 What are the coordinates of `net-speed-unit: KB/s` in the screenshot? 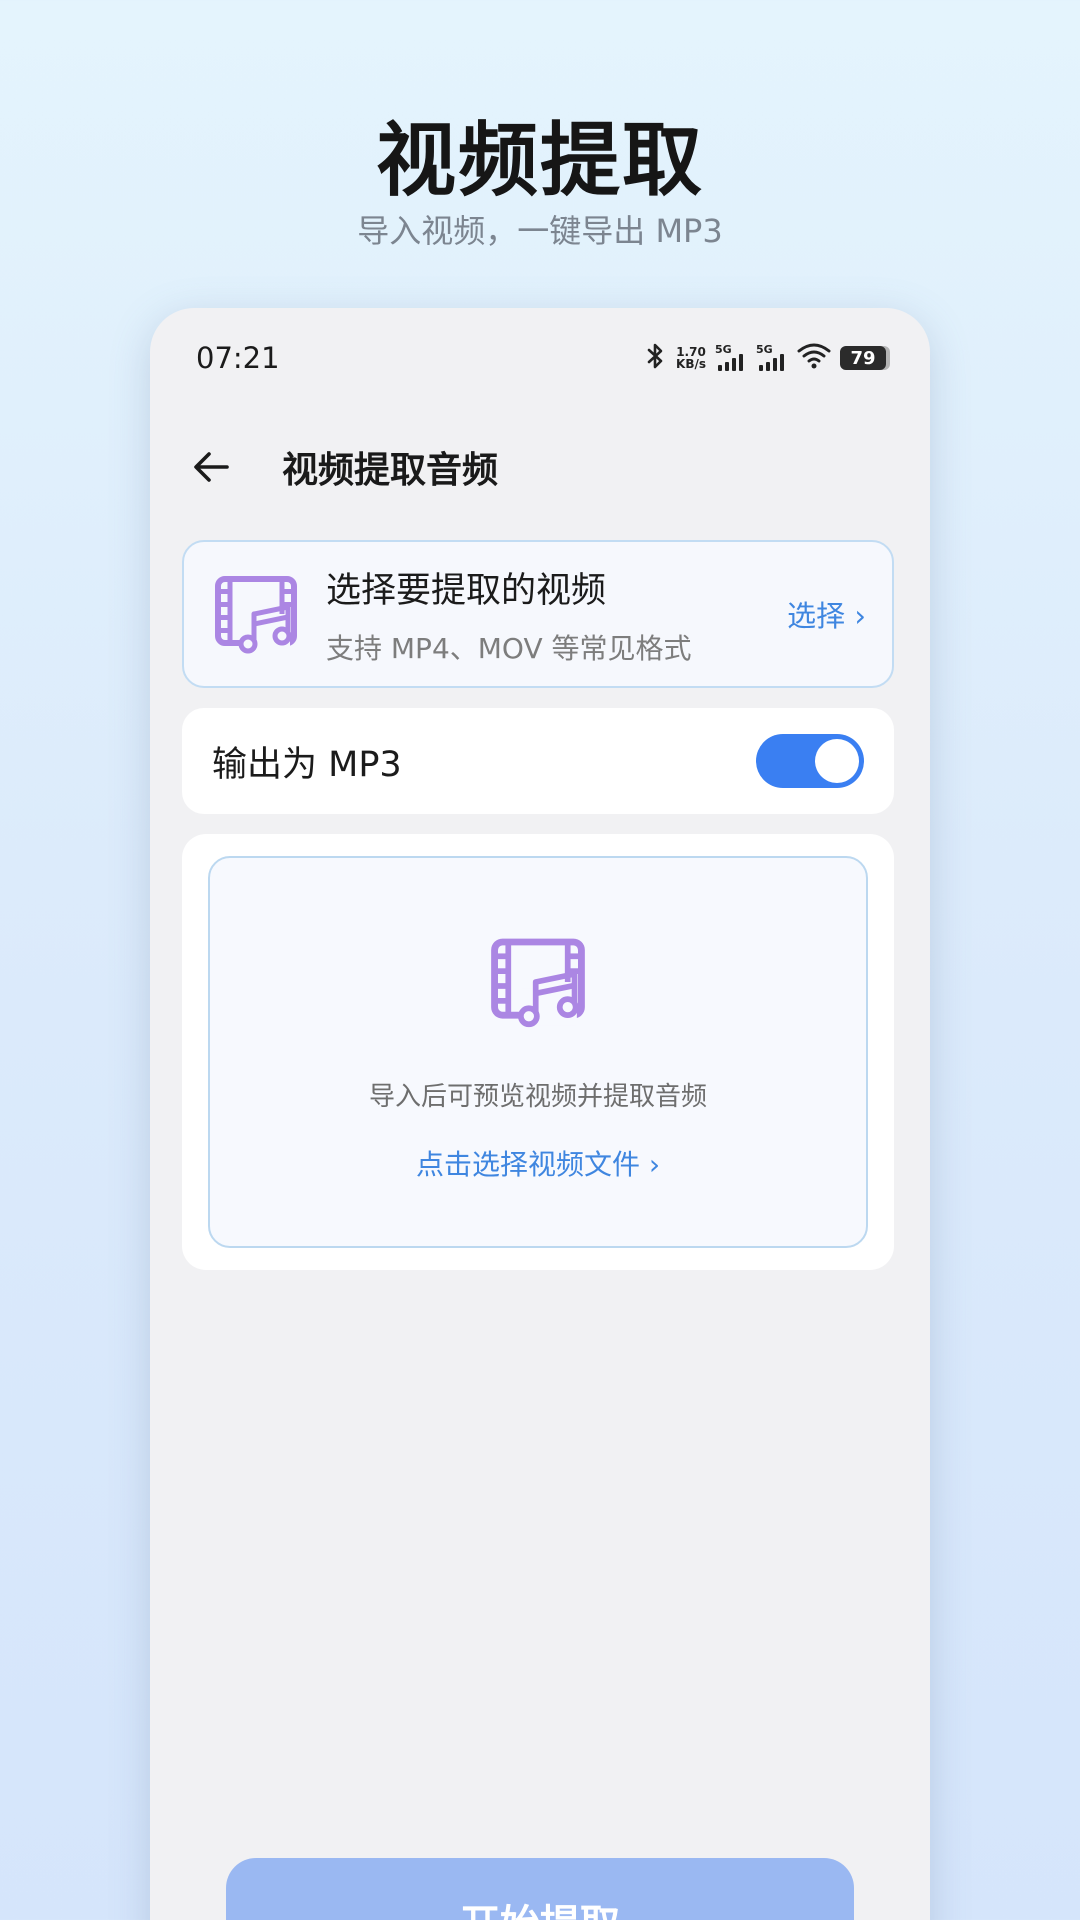 It's located at (691, 364).